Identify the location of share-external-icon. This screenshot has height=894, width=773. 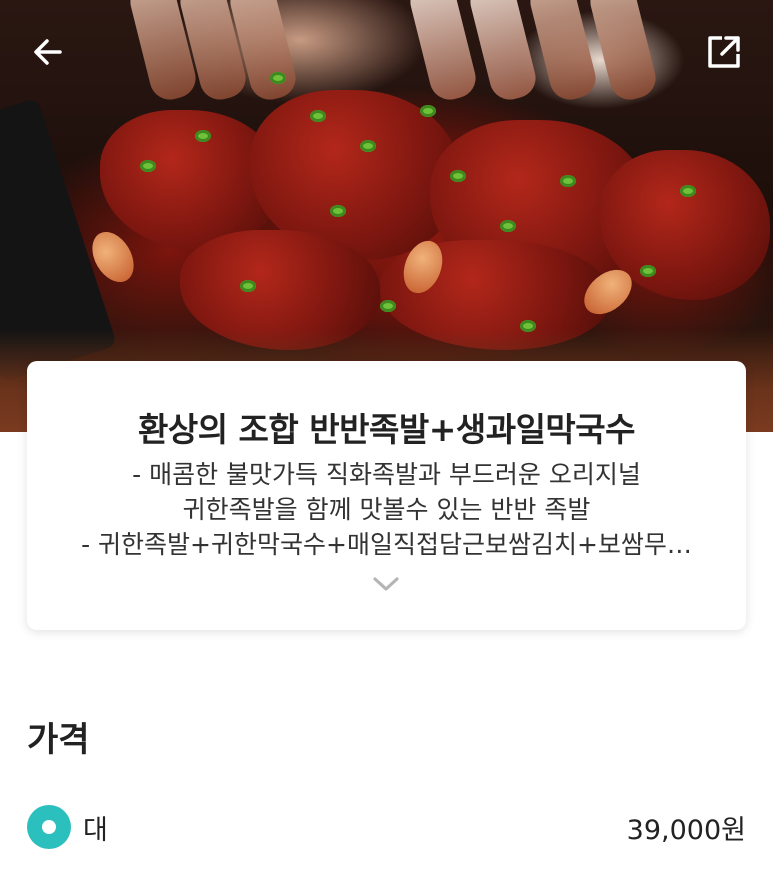
(724, 52).